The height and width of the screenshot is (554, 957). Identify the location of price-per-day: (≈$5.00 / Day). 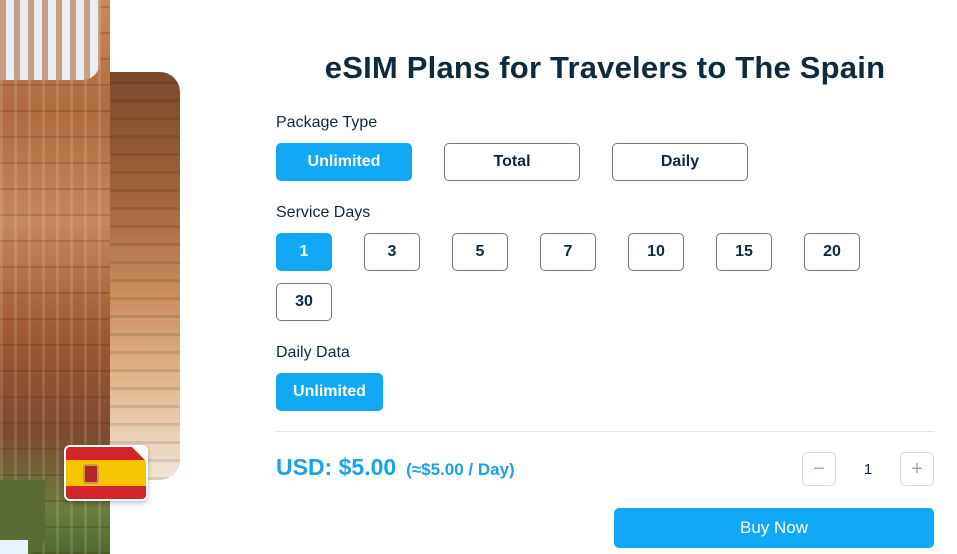
(460, 469).